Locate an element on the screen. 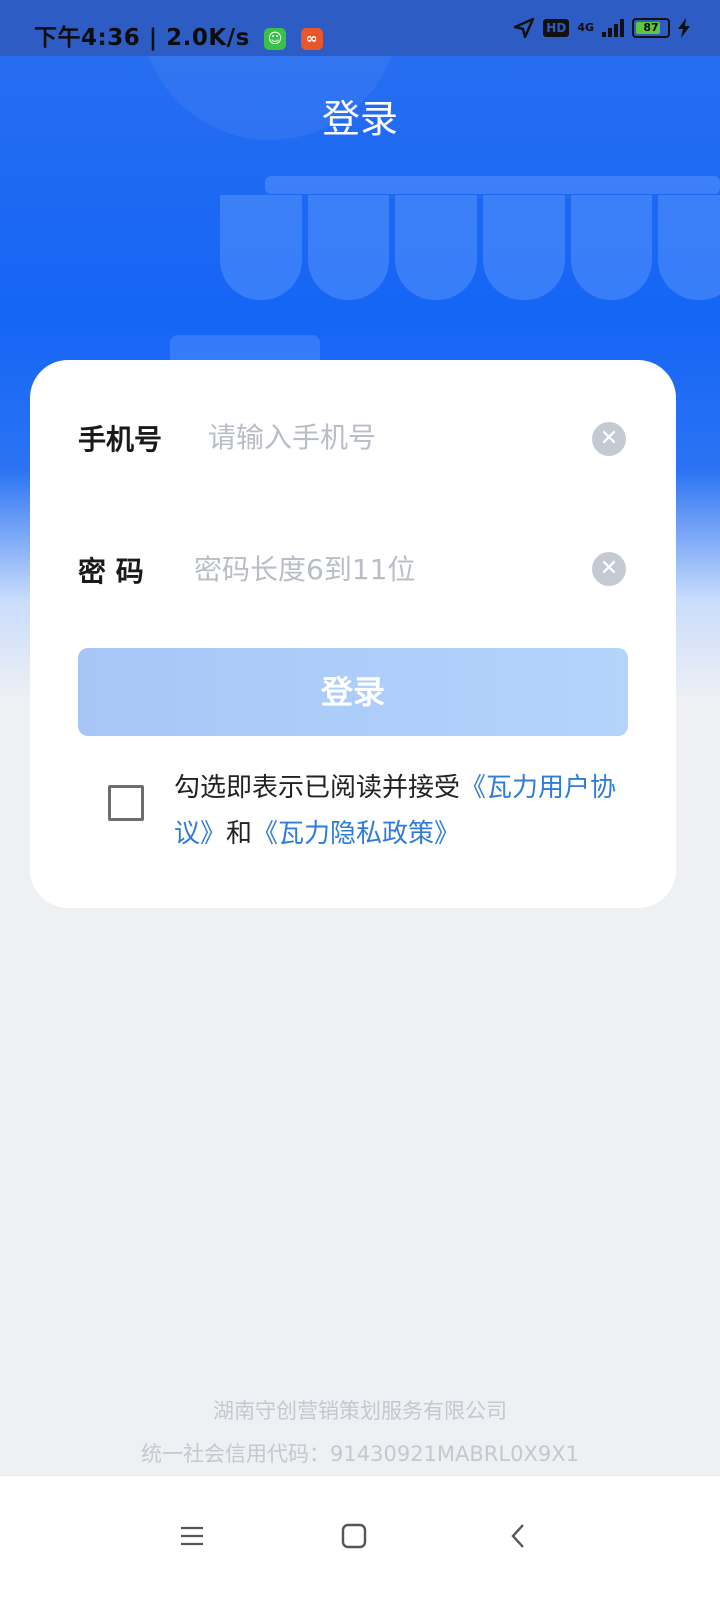 Image resolution: width=720 pixels, height=1601 pixels. decor-awning-bar is located at coordinates (492, 185).